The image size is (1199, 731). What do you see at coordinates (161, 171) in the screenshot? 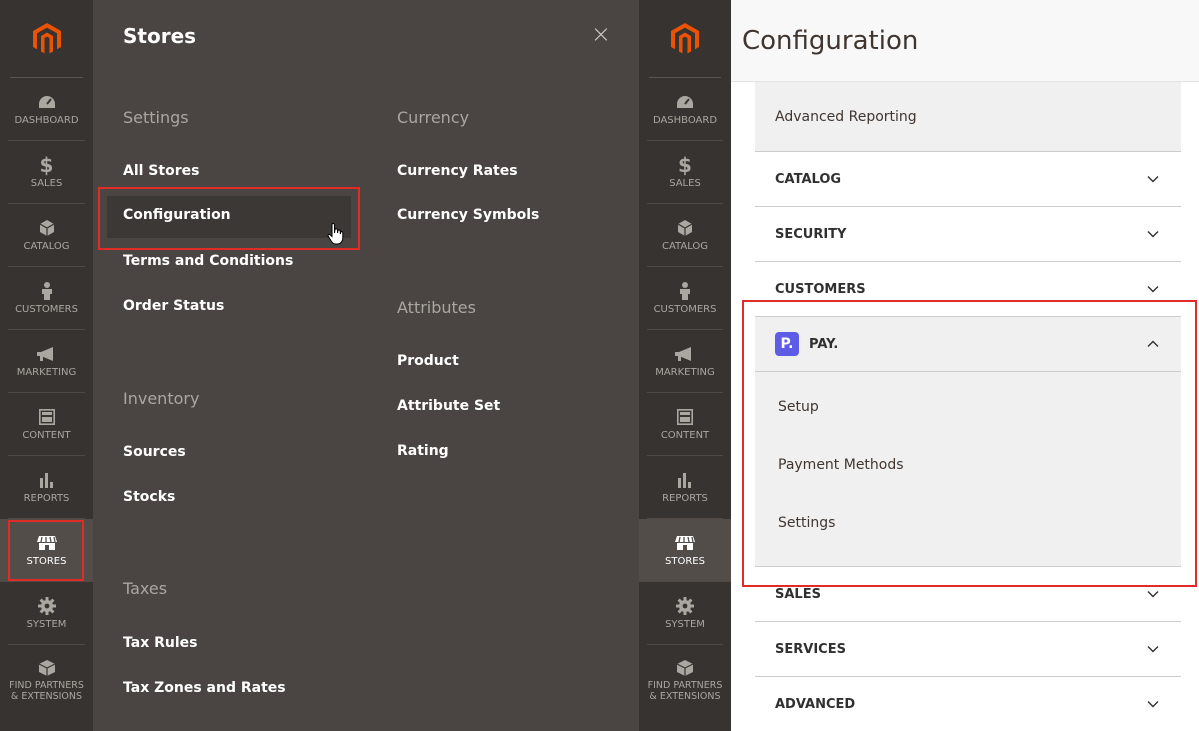
I see `link-all-stores: All Stores` at bounding box center [161, 171].